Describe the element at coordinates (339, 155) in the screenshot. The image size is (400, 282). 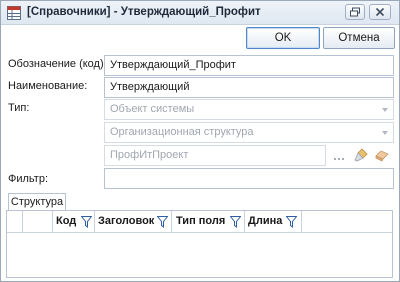
I see `ellipsis-icon` at that location.